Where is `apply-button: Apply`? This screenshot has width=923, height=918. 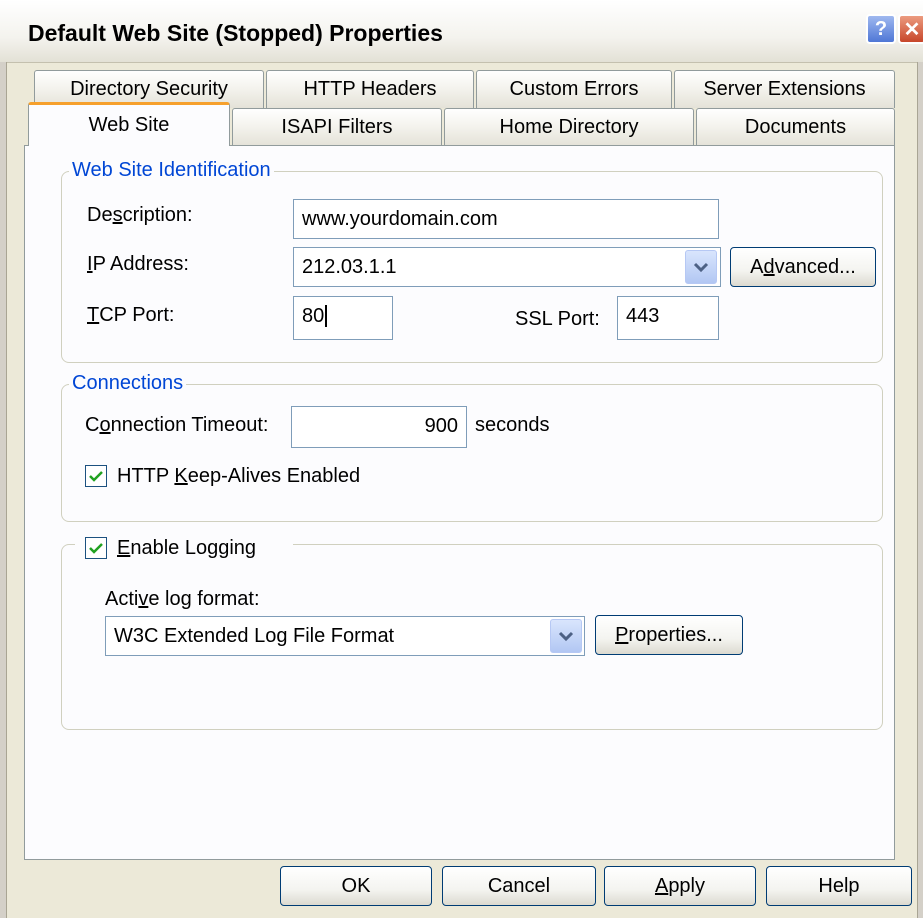 apply-button: Apply is located at coordinates (680, 886).